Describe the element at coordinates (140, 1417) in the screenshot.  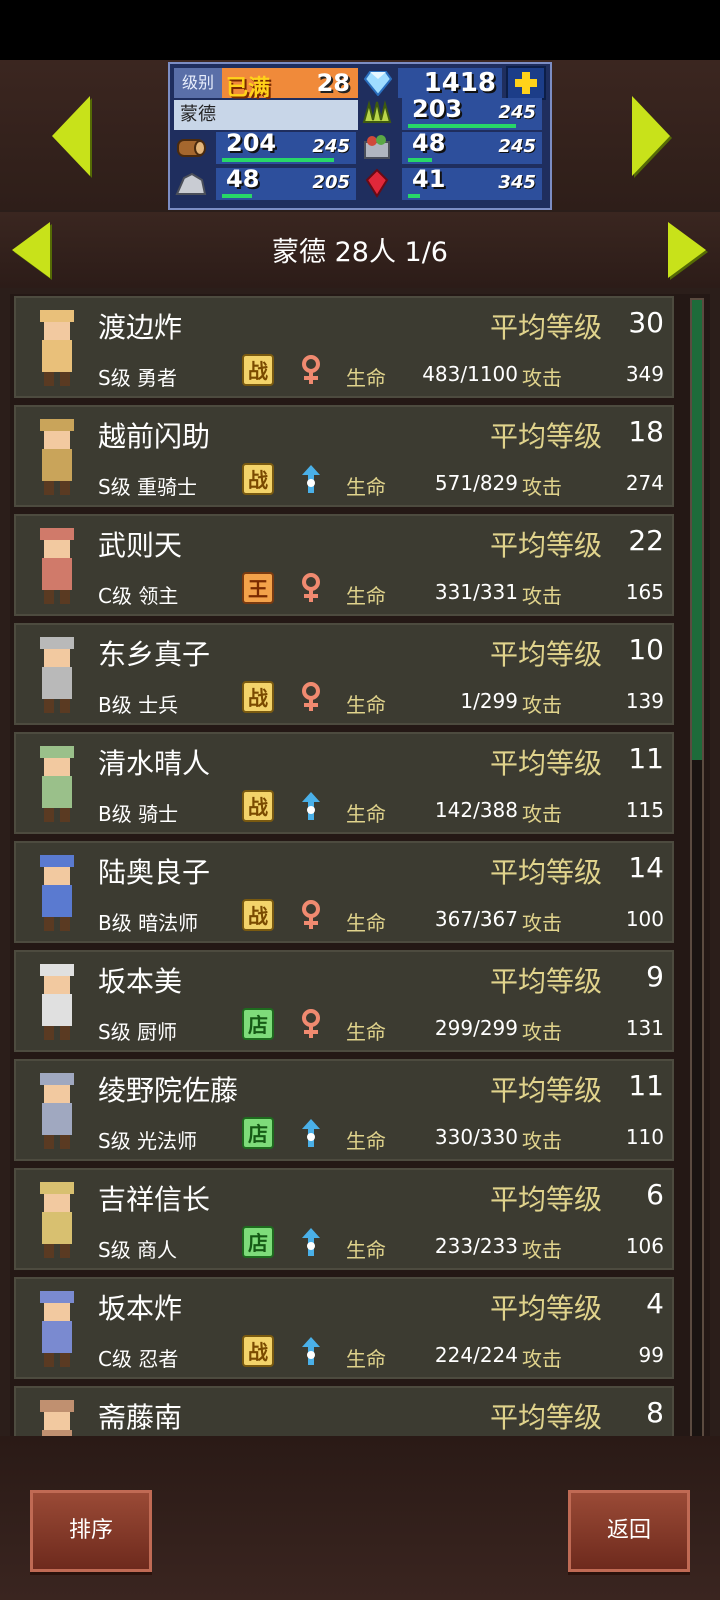
I see `character-name: 斋藤南` at that location.